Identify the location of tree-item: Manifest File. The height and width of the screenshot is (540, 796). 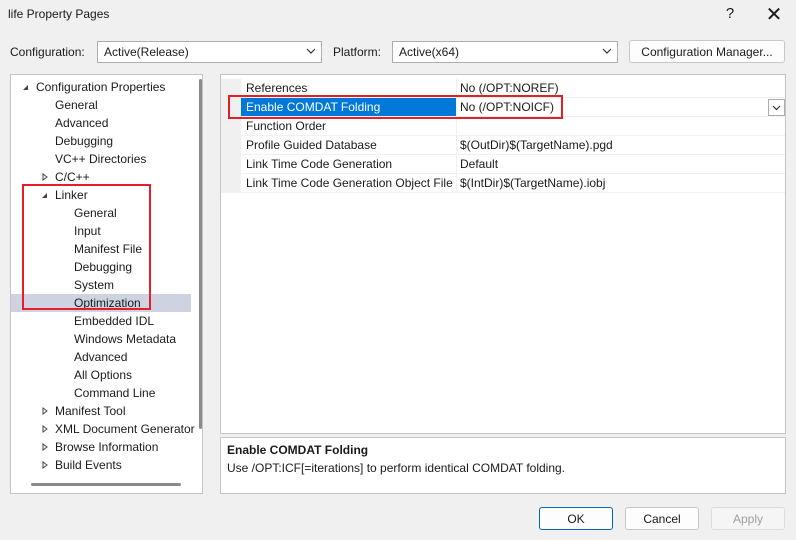
(101, 249).